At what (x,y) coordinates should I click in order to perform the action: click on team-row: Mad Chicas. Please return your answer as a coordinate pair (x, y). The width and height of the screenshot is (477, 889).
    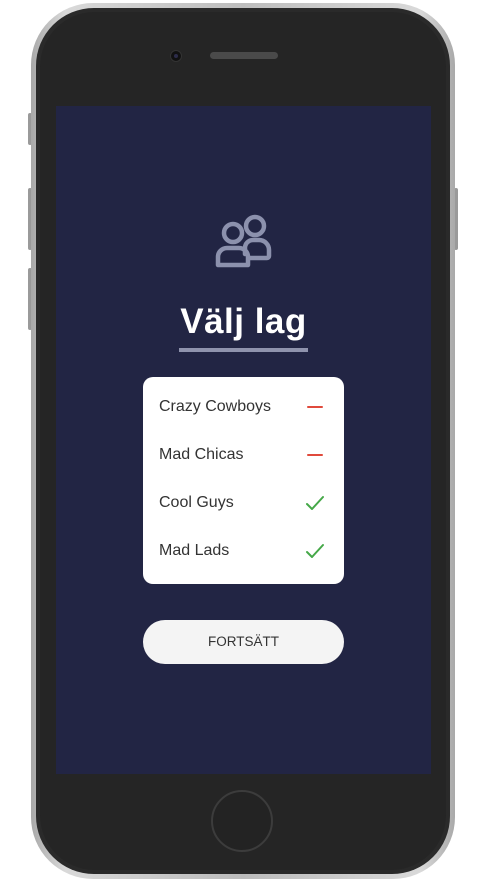
    Looking at the image, I should click on (243, 457).